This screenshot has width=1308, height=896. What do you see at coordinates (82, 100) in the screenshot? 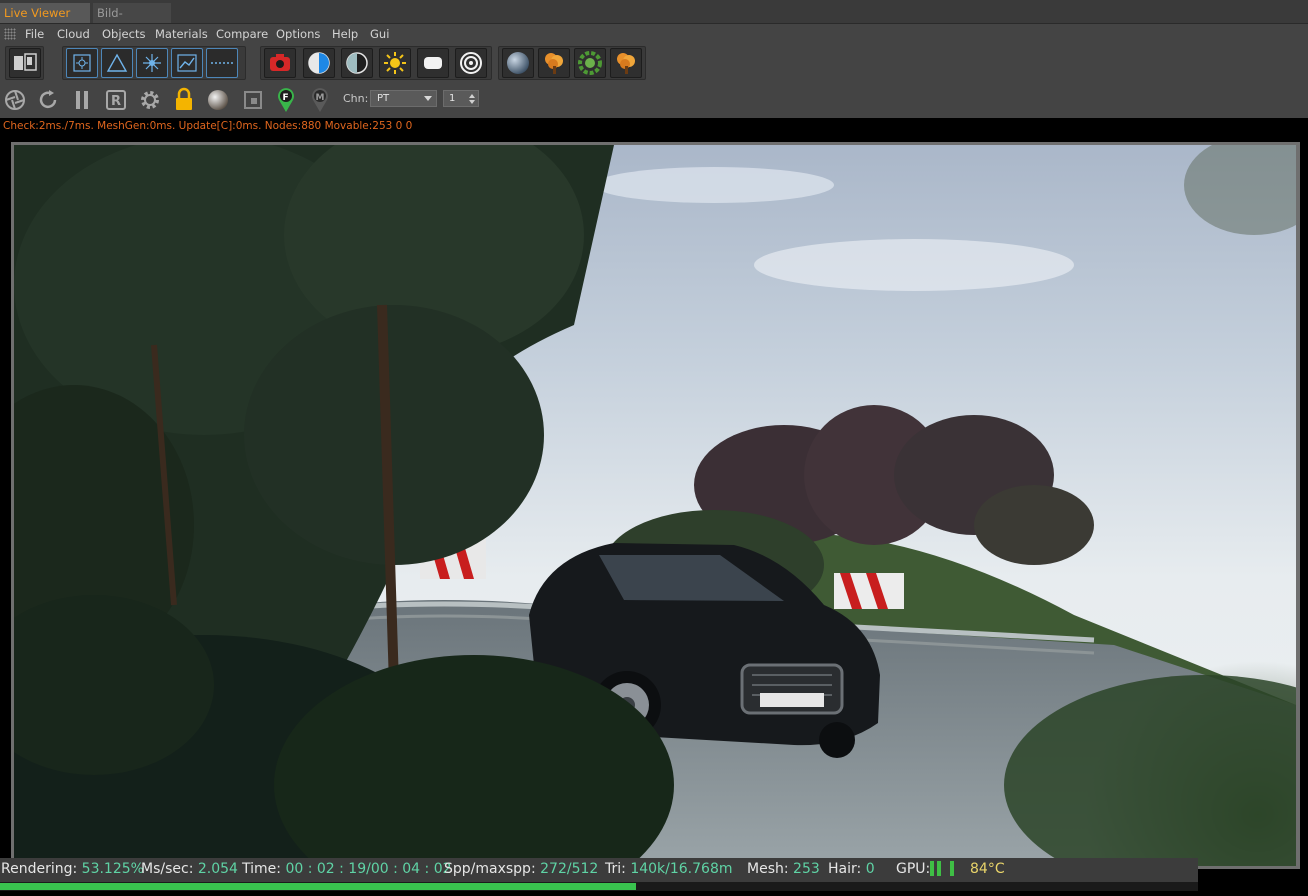
I see `pause-icon` at bounding box center [82, 100].